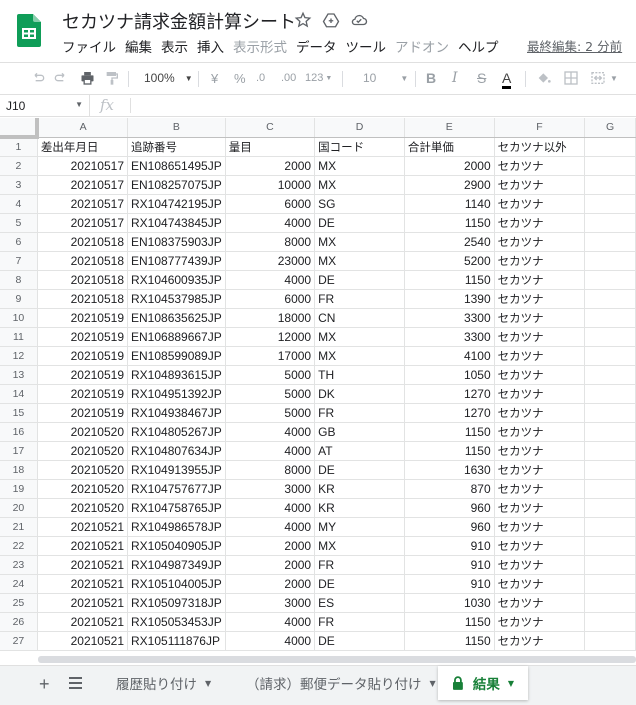 The width and height of the screenshot is (636, 705). Describe the element at coordinates (449, 318) in the screenshot. I see `cell: 3300` at that location.